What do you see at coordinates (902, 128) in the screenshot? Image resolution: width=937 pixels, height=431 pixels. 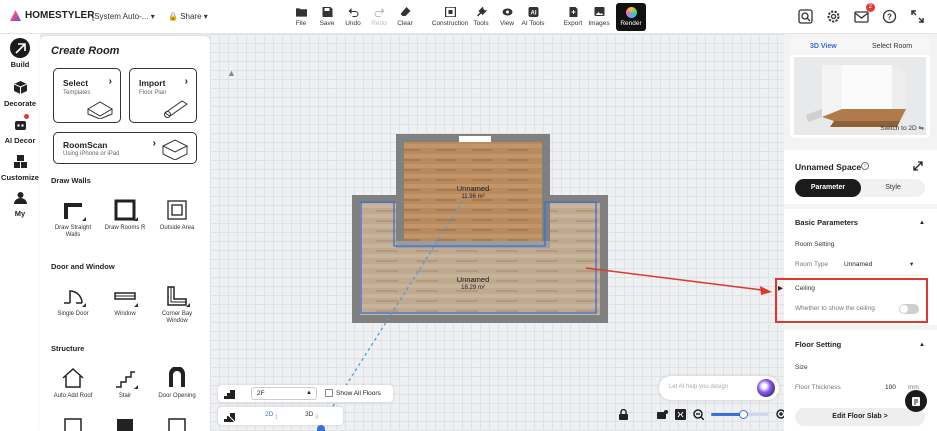 I see `switch-to-2d-button: Switch to 2D ⇋` at bounding box center [902, 128].